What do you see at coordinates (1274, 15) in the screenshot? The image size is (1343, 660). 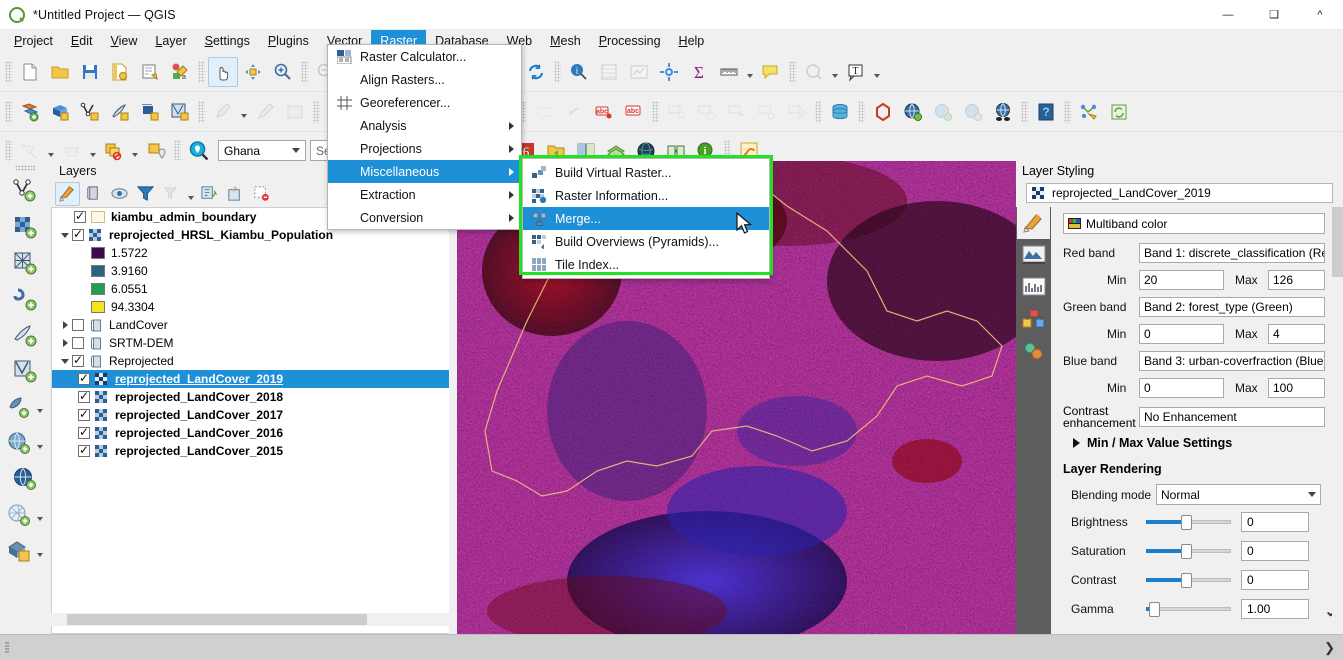 I see `maximize-button: ❑` at bounding box center [1274, 15].